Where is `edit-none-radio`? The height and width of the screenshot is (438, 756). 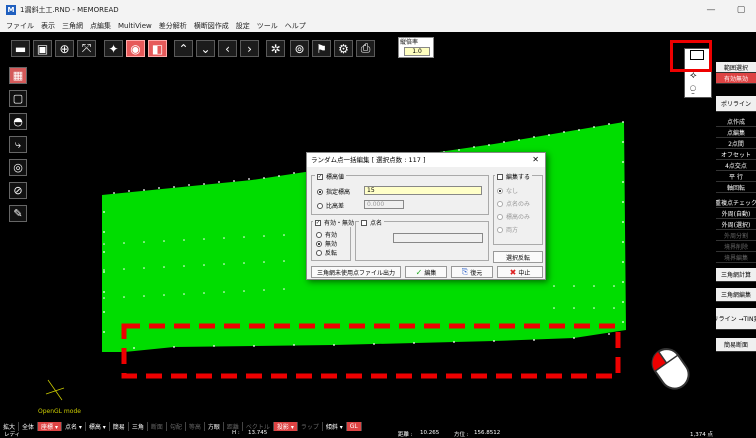
edit-none-radio is located at coordinates (500, 190).